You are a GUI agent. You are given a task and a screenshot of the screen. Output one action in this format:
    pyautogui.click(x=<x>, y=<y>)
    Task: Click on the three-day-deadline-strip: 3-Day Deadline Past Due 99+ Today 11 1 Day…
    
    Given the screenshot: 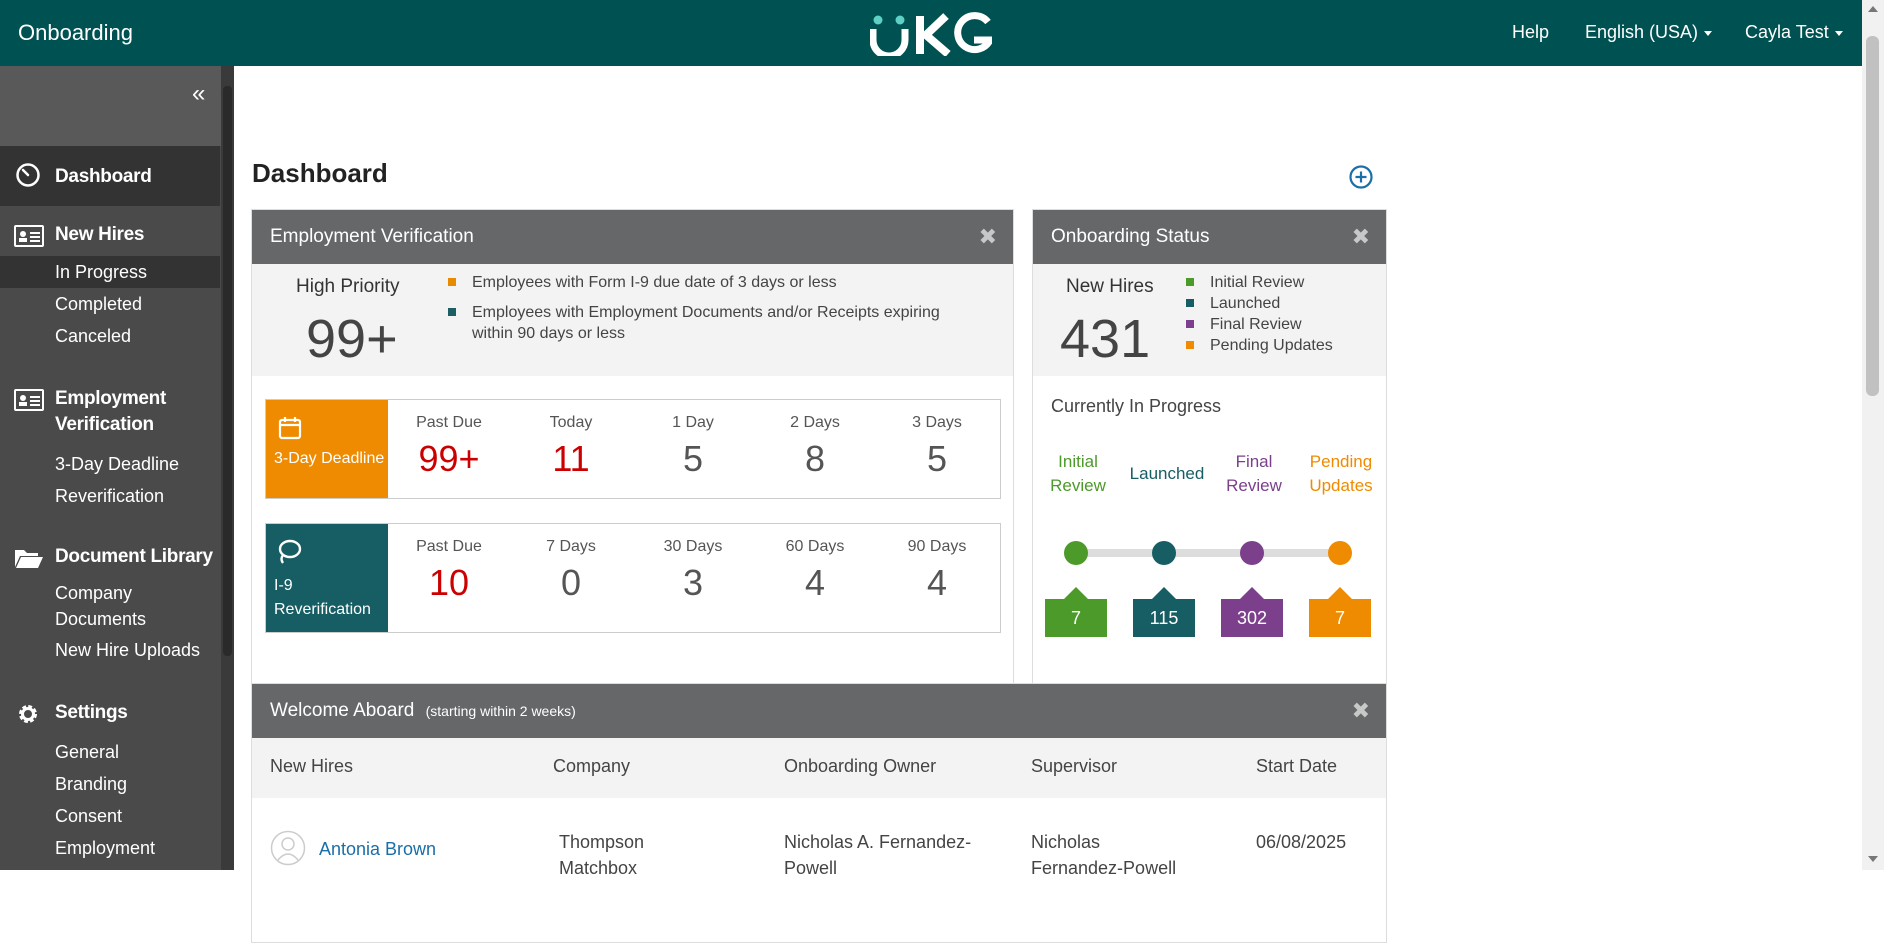 What is the action you would take?
    pyautogui.click(x=633, y=449)
    